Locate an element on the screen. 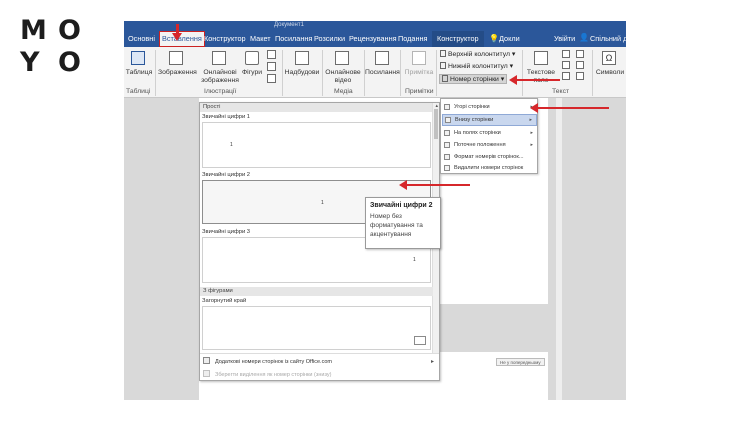  menu-item-label: Поточне положення is located at coordinates (480, 145).